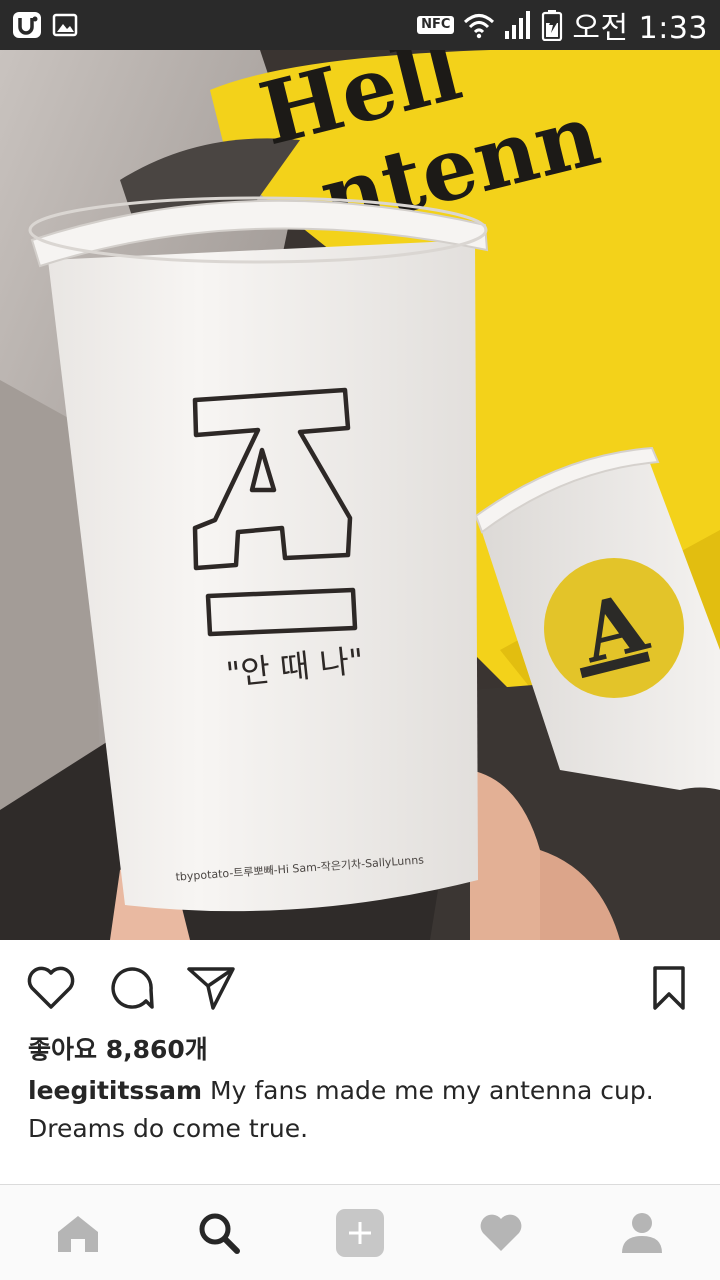 This screenshot has height=1280, width=720. Describe the element at coordinates (65, 25) in the screenshot. I see `gallery-icon` at that location.